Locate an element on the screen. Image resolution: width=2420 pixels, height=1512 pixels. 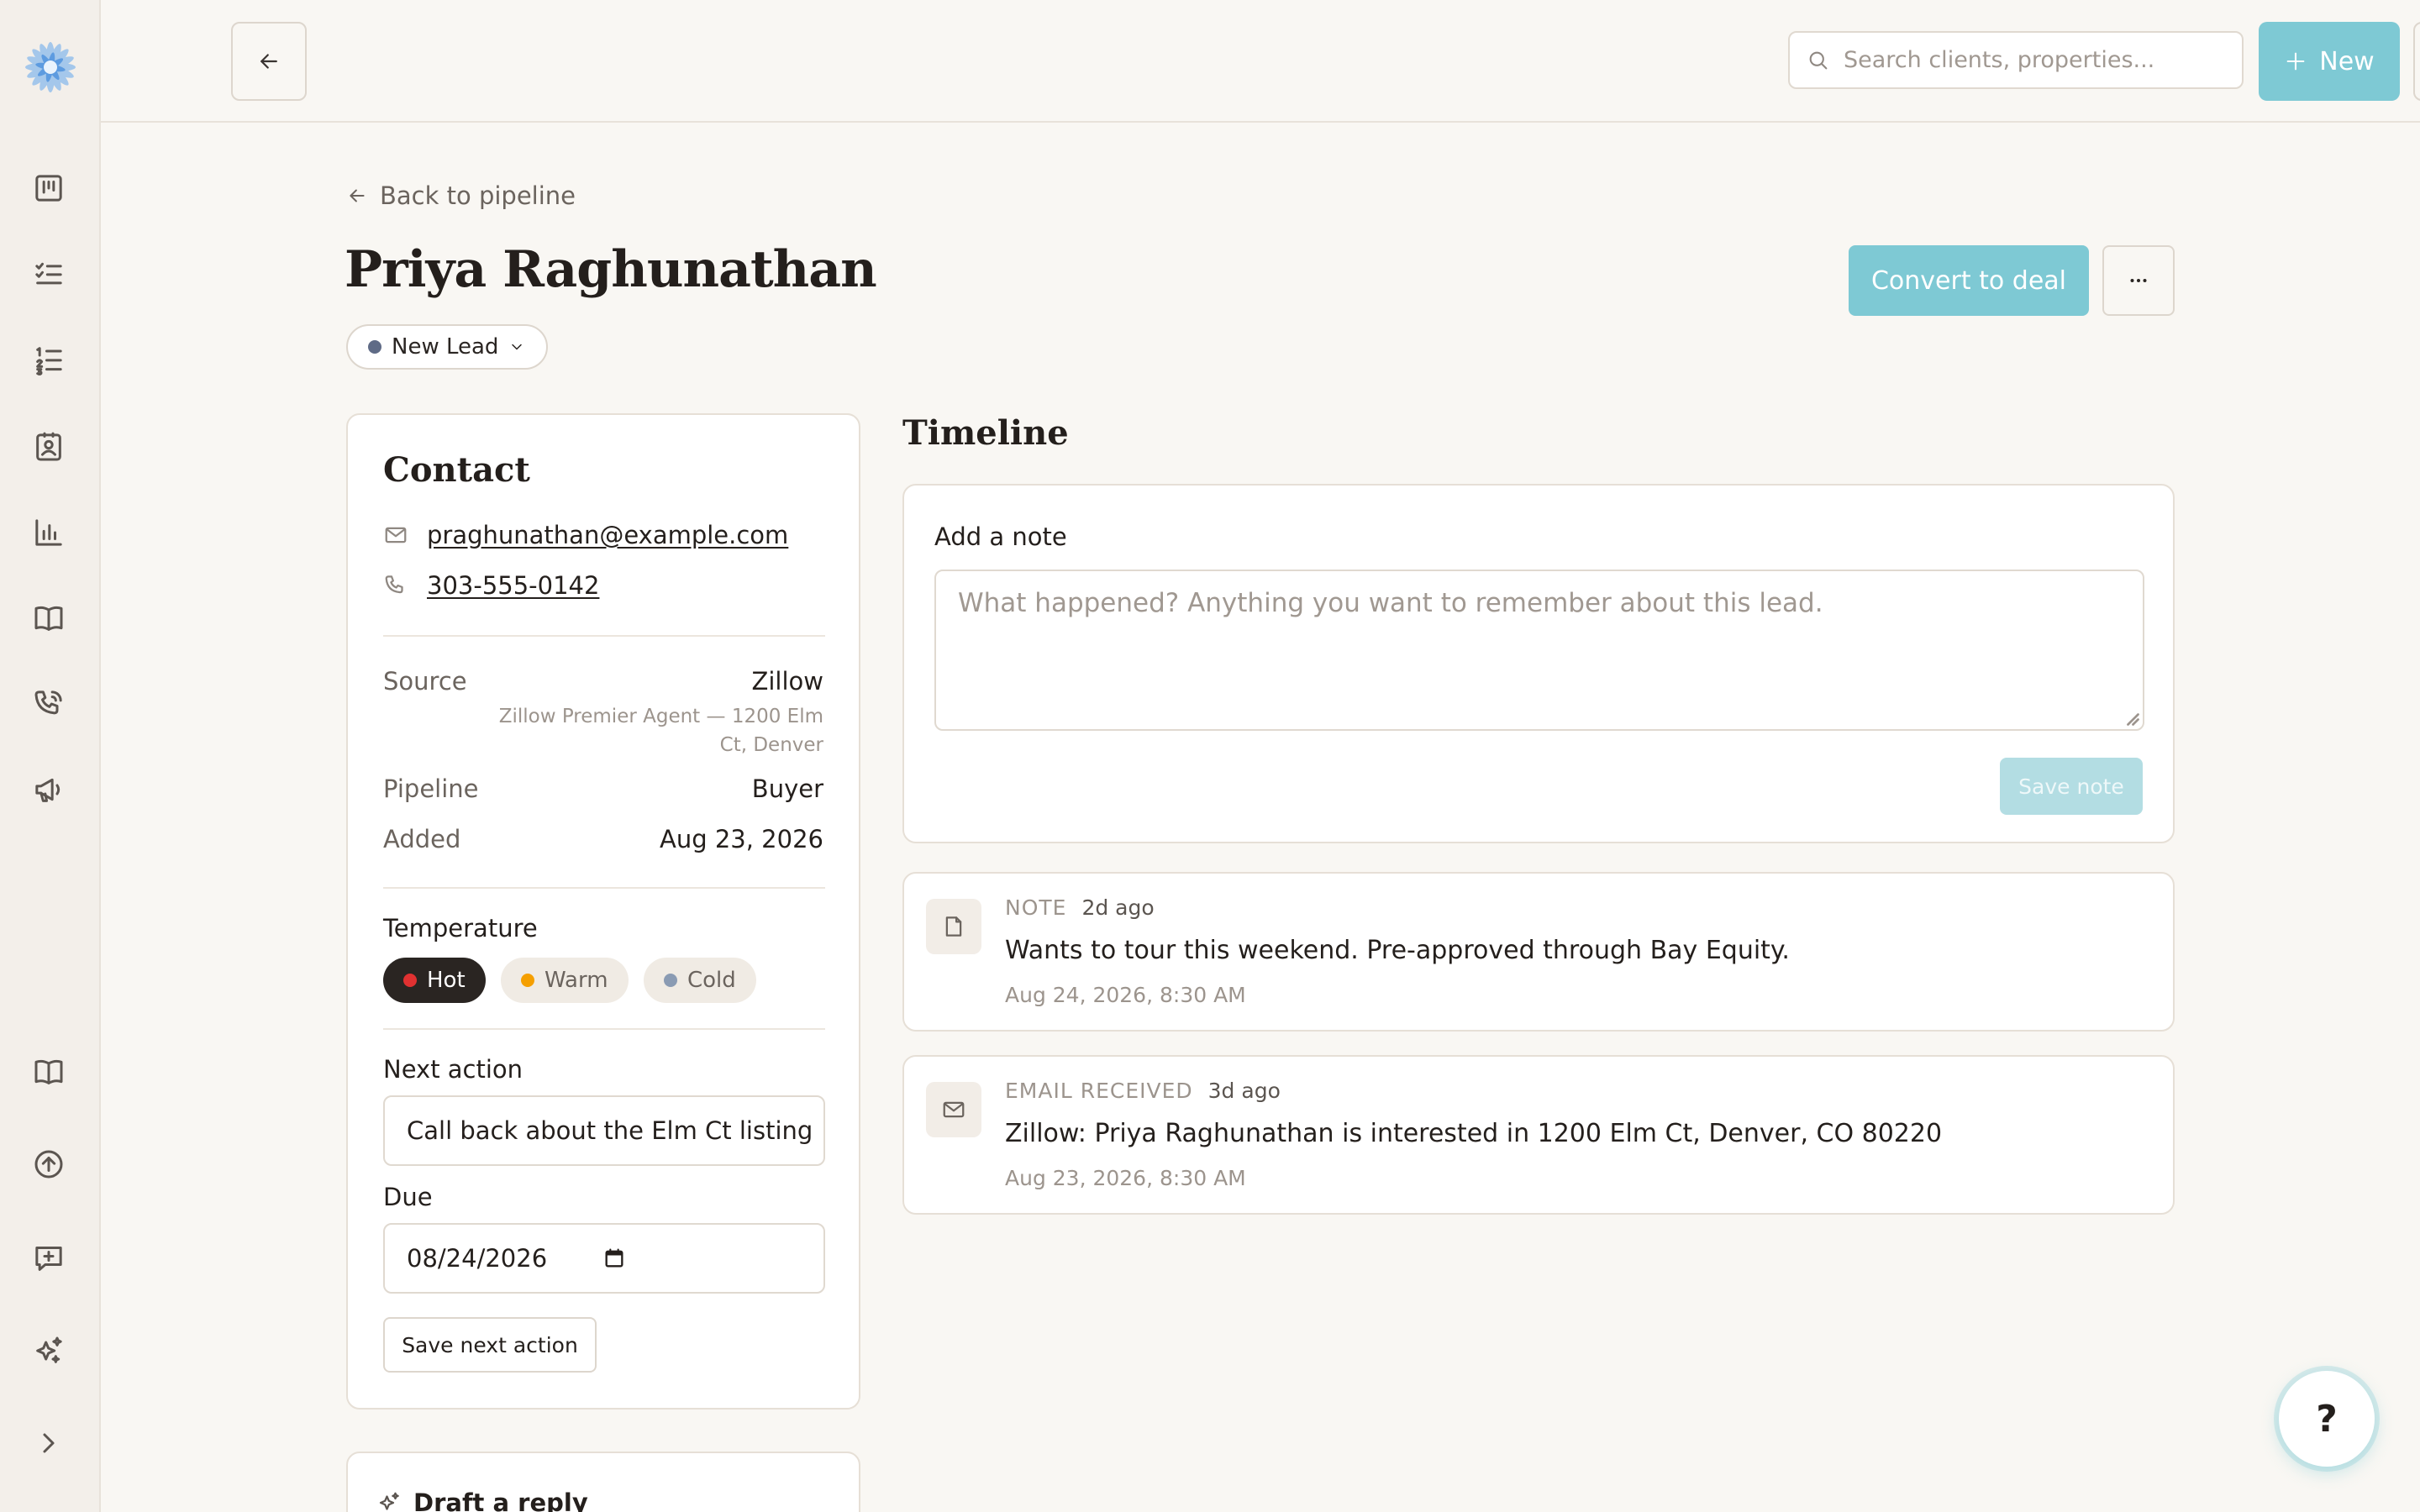
phone-icon is located at coordinates (394, 584).